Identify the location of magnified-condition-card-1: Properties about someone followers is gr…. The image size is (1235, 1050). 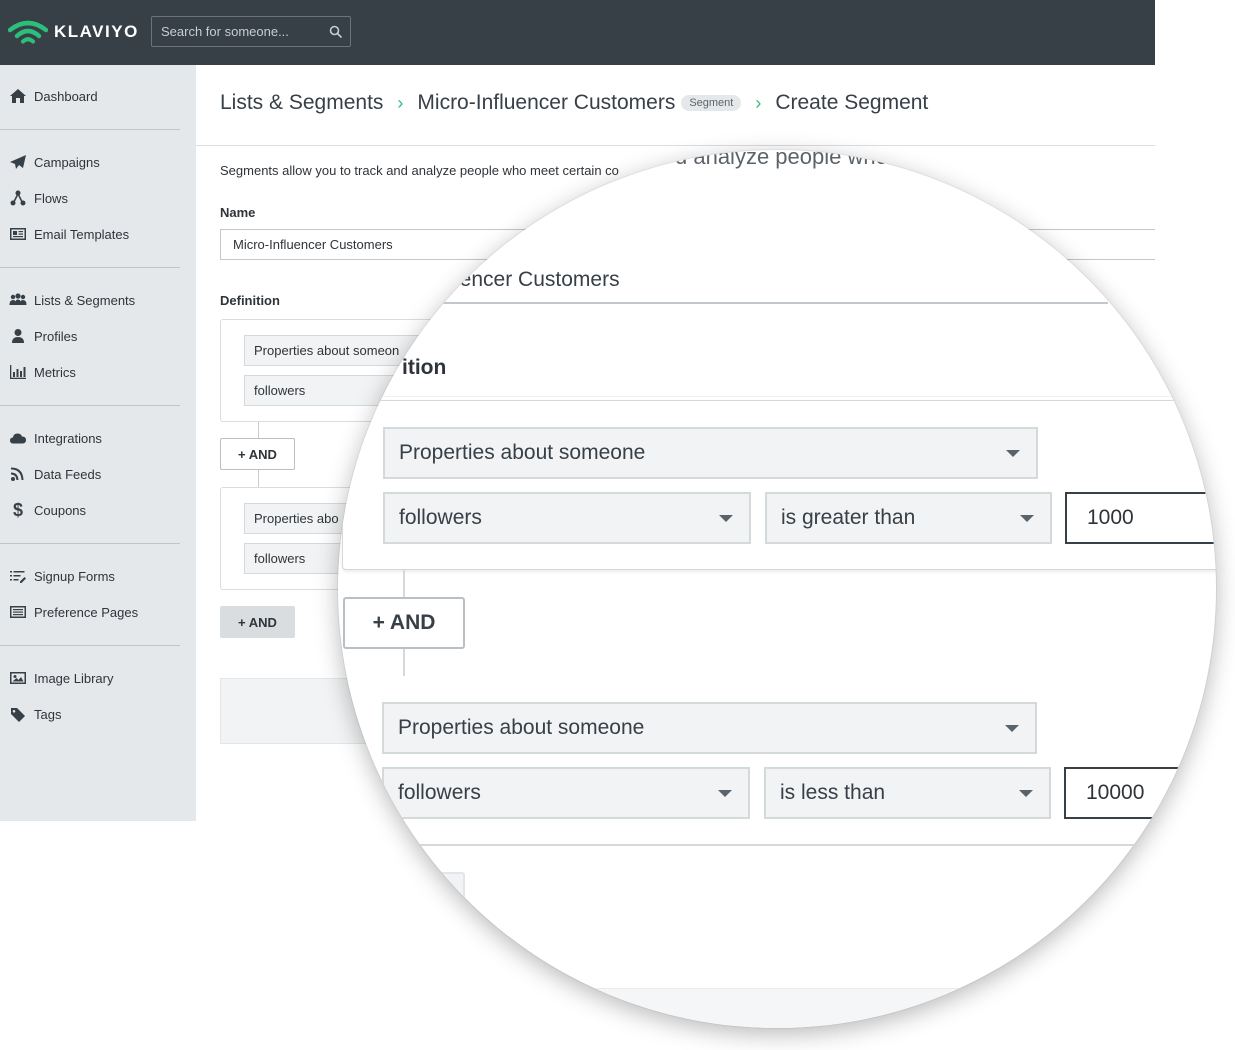
(779, 485).